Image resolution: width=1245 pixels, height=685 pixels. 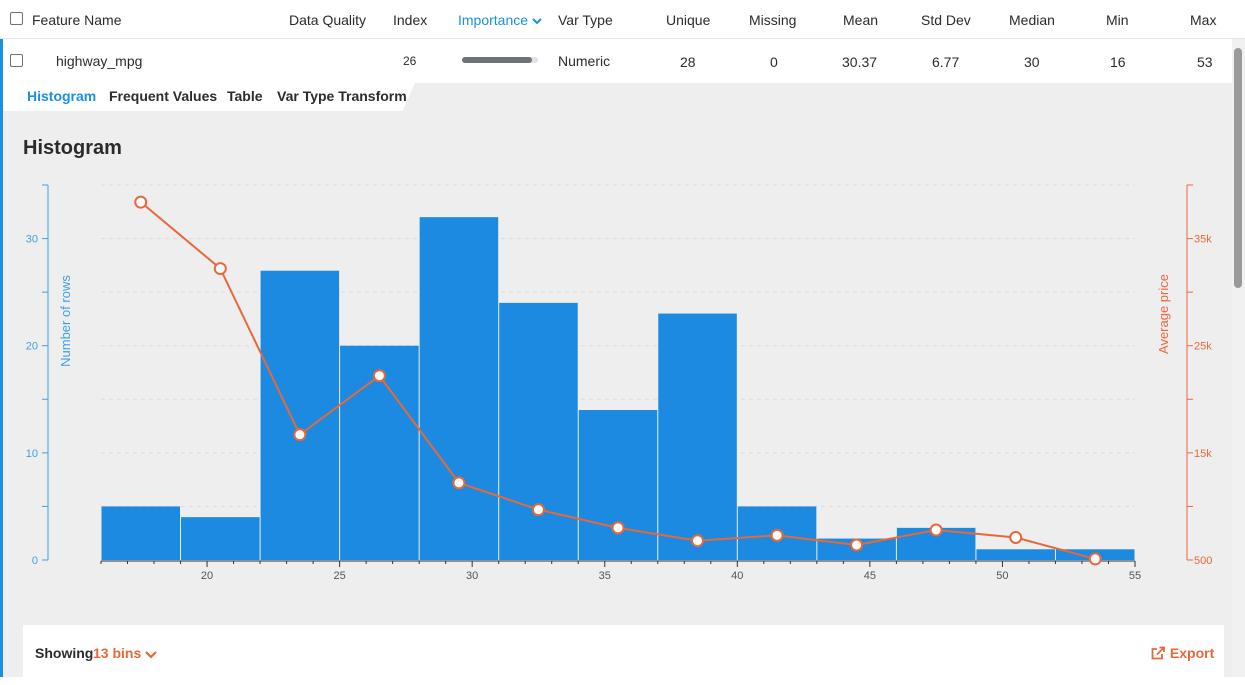 I want to click on x-tick-label: 50, so click(x=1002, y=576).